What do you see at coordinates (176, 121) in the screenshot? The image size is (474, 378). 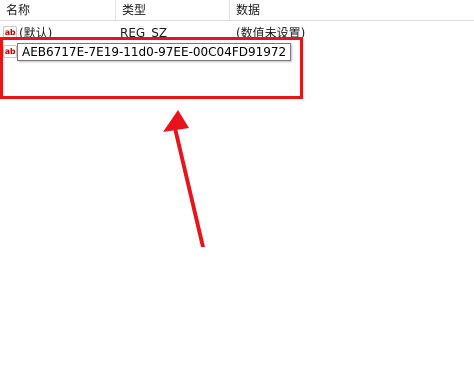 I see `arrow-head` at bounding box center [176, 121].